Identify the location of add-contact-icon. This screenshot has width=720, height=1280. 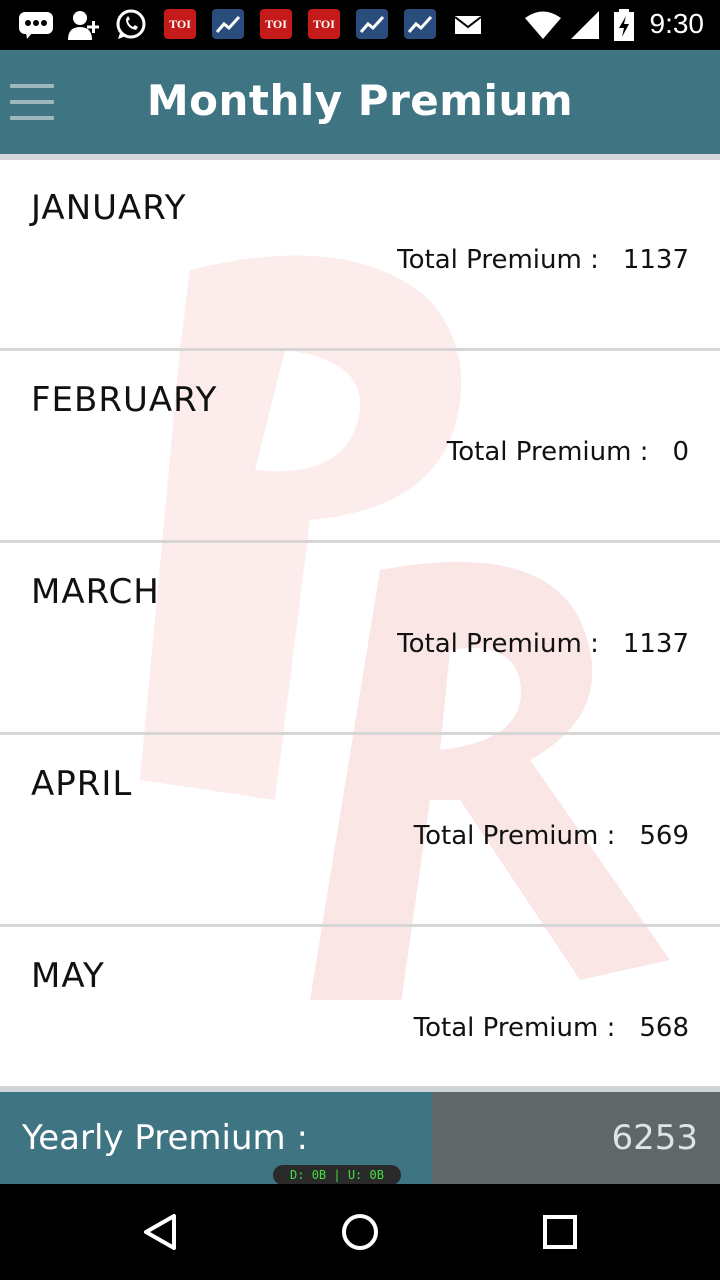
(84, 25).